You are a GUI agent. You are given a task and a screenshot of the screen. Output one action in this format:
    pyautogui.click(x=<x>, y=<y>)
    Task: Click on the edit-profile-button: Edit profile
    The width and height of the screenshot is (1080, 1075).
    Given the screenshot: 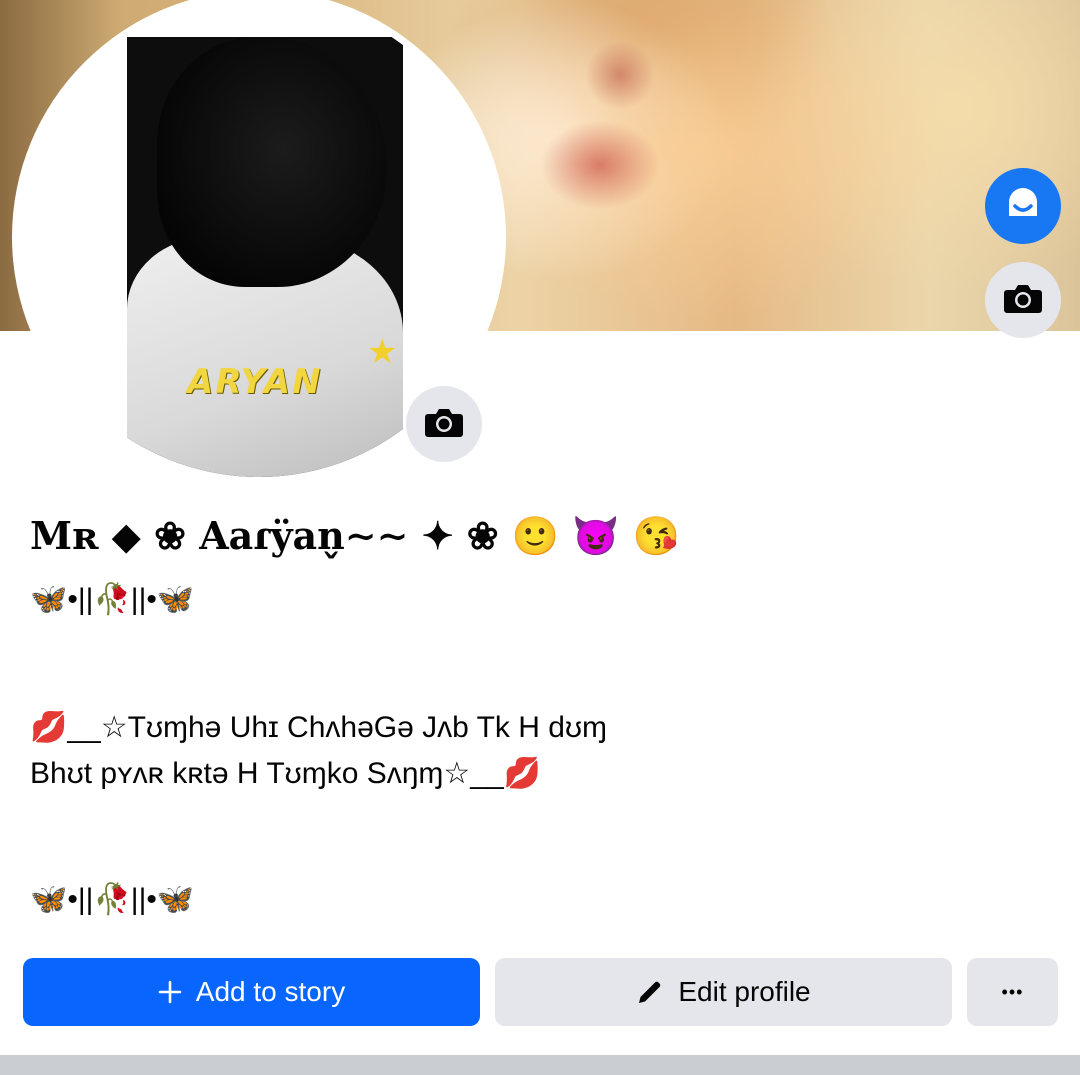 What is the action you would take?
    pyautogui.click(x=723, y=992)
    